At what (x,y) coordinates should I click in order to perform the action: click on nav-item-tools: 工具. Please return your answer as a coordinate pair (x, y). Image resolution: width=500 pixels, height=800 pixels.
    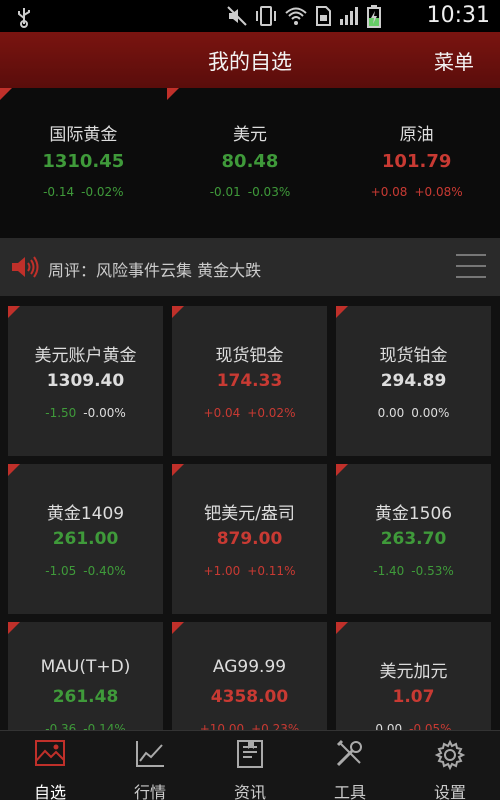
    Looking at the image, I should click on (350, 765).